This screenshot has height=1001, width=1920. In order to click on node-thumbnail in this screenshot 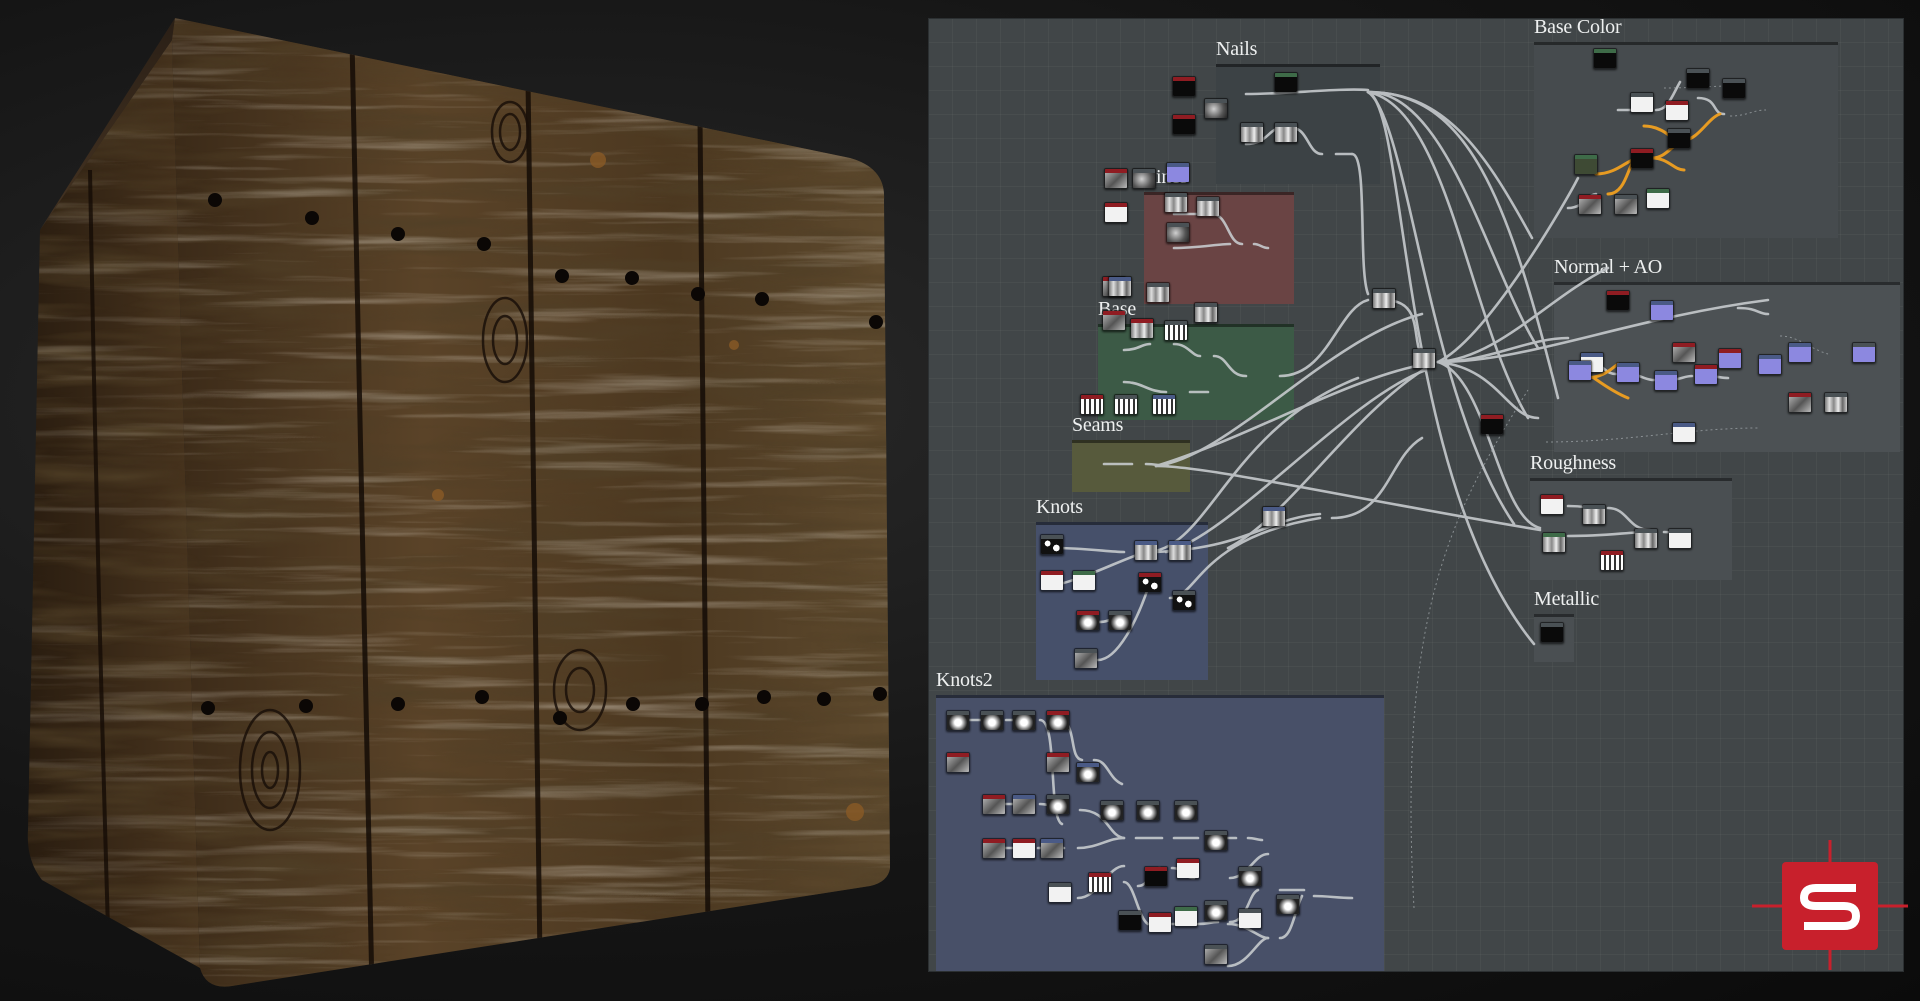, I will do `click(994, 850)`.